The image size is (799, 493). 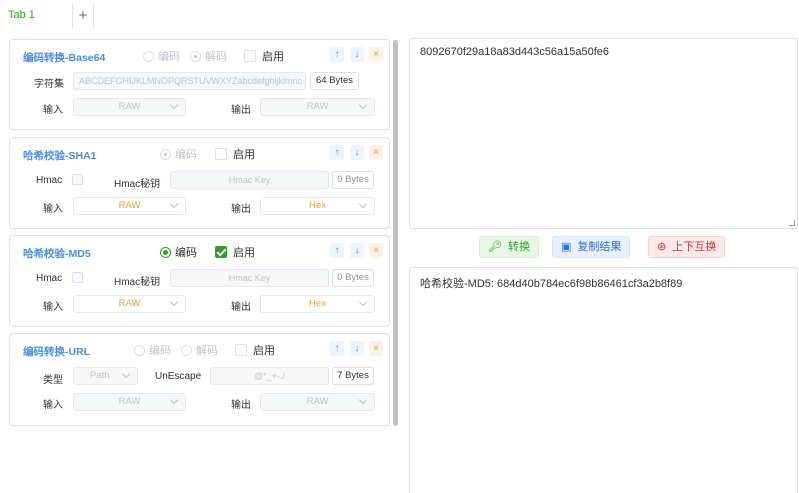 What do you see at coordinates (57, 352) in the screenshot?
I see `card-title: 编码转换-URL` at bounding box center [57, 352].